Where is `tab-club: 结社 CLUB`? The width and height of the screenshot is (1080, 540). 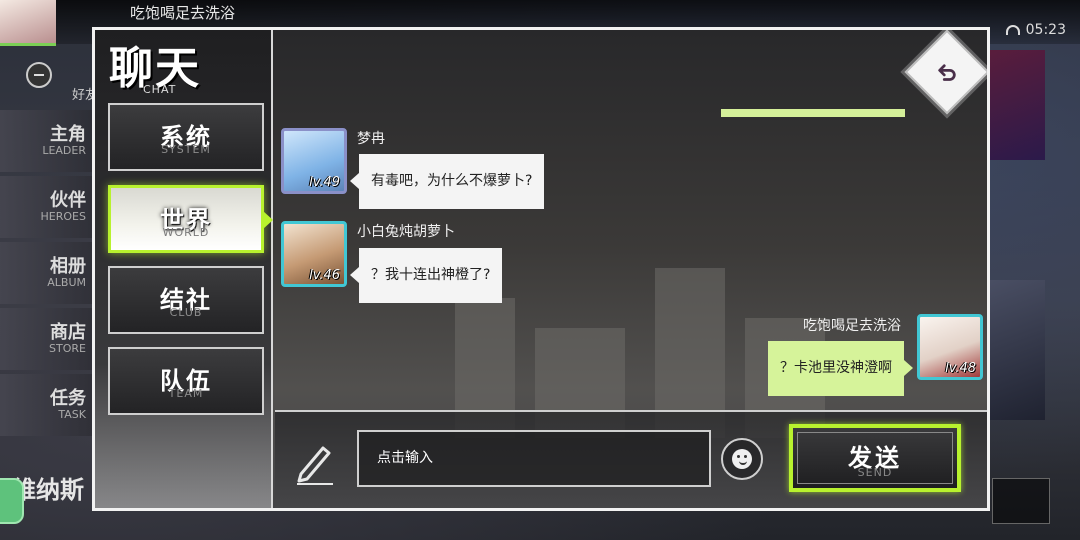 tab-club: 结社 CLUB is located at coordinates (186, 300).